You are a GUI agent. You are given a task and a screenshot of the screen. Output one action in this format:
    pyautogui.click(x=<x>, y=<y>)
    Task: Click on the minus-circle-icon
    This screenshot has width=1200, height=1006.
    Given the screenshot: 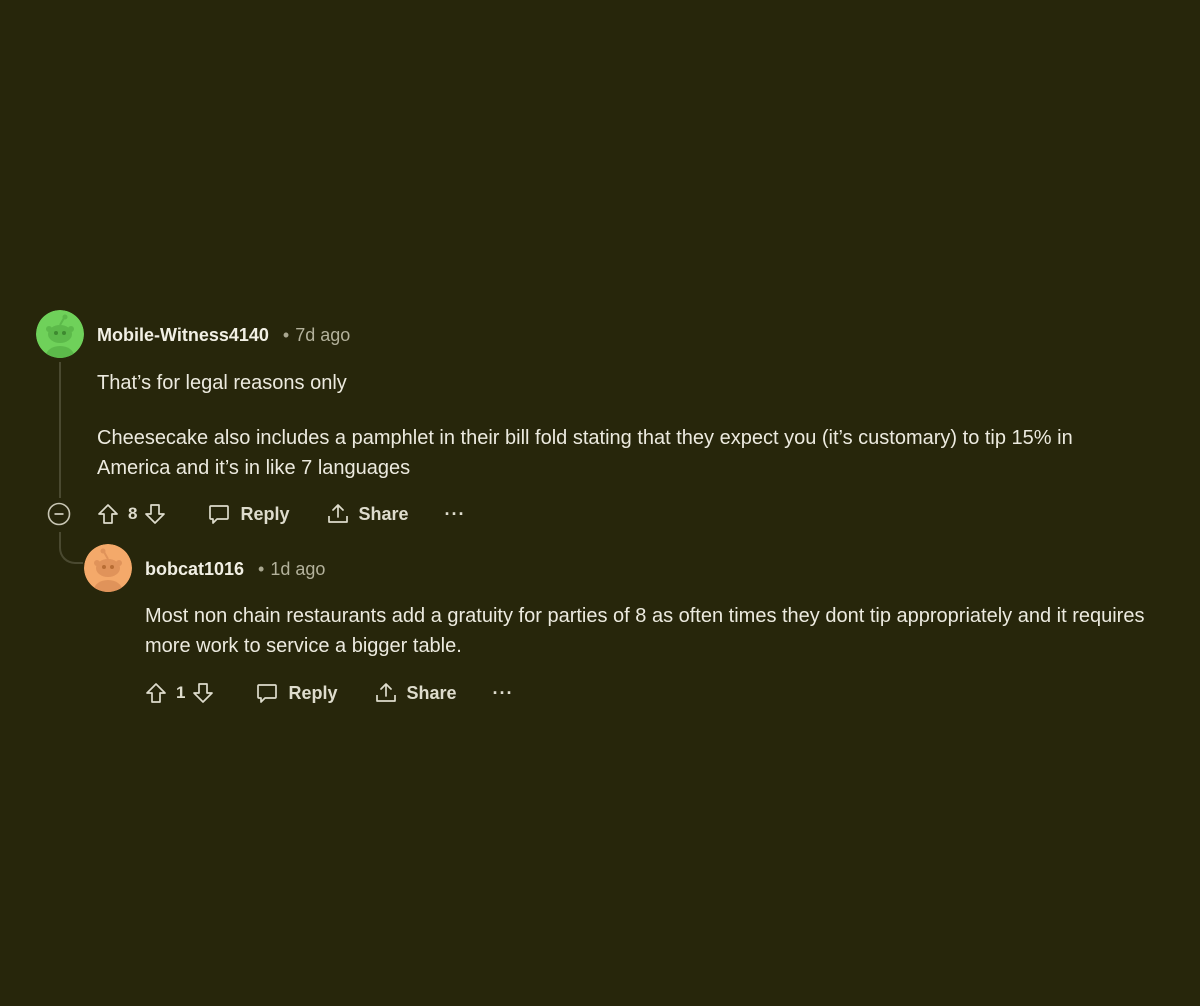 What is the action you would take?
    pyautogui.click(x=59, y=514)
    